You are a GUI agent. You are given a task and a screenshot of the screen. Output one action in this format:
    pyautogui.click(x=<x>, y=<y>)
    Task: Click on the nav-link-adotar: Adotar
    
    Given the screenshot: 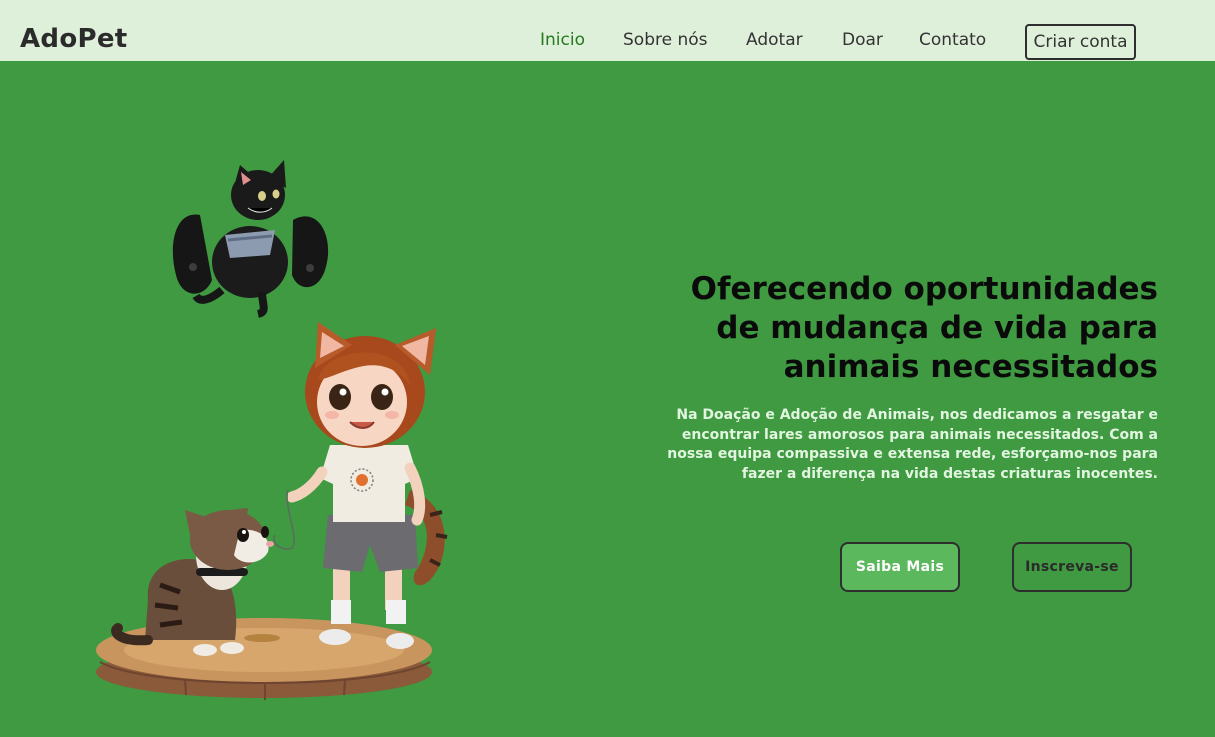 What is the action you would take?
    pyautogui.click(x=774, y=40)
    